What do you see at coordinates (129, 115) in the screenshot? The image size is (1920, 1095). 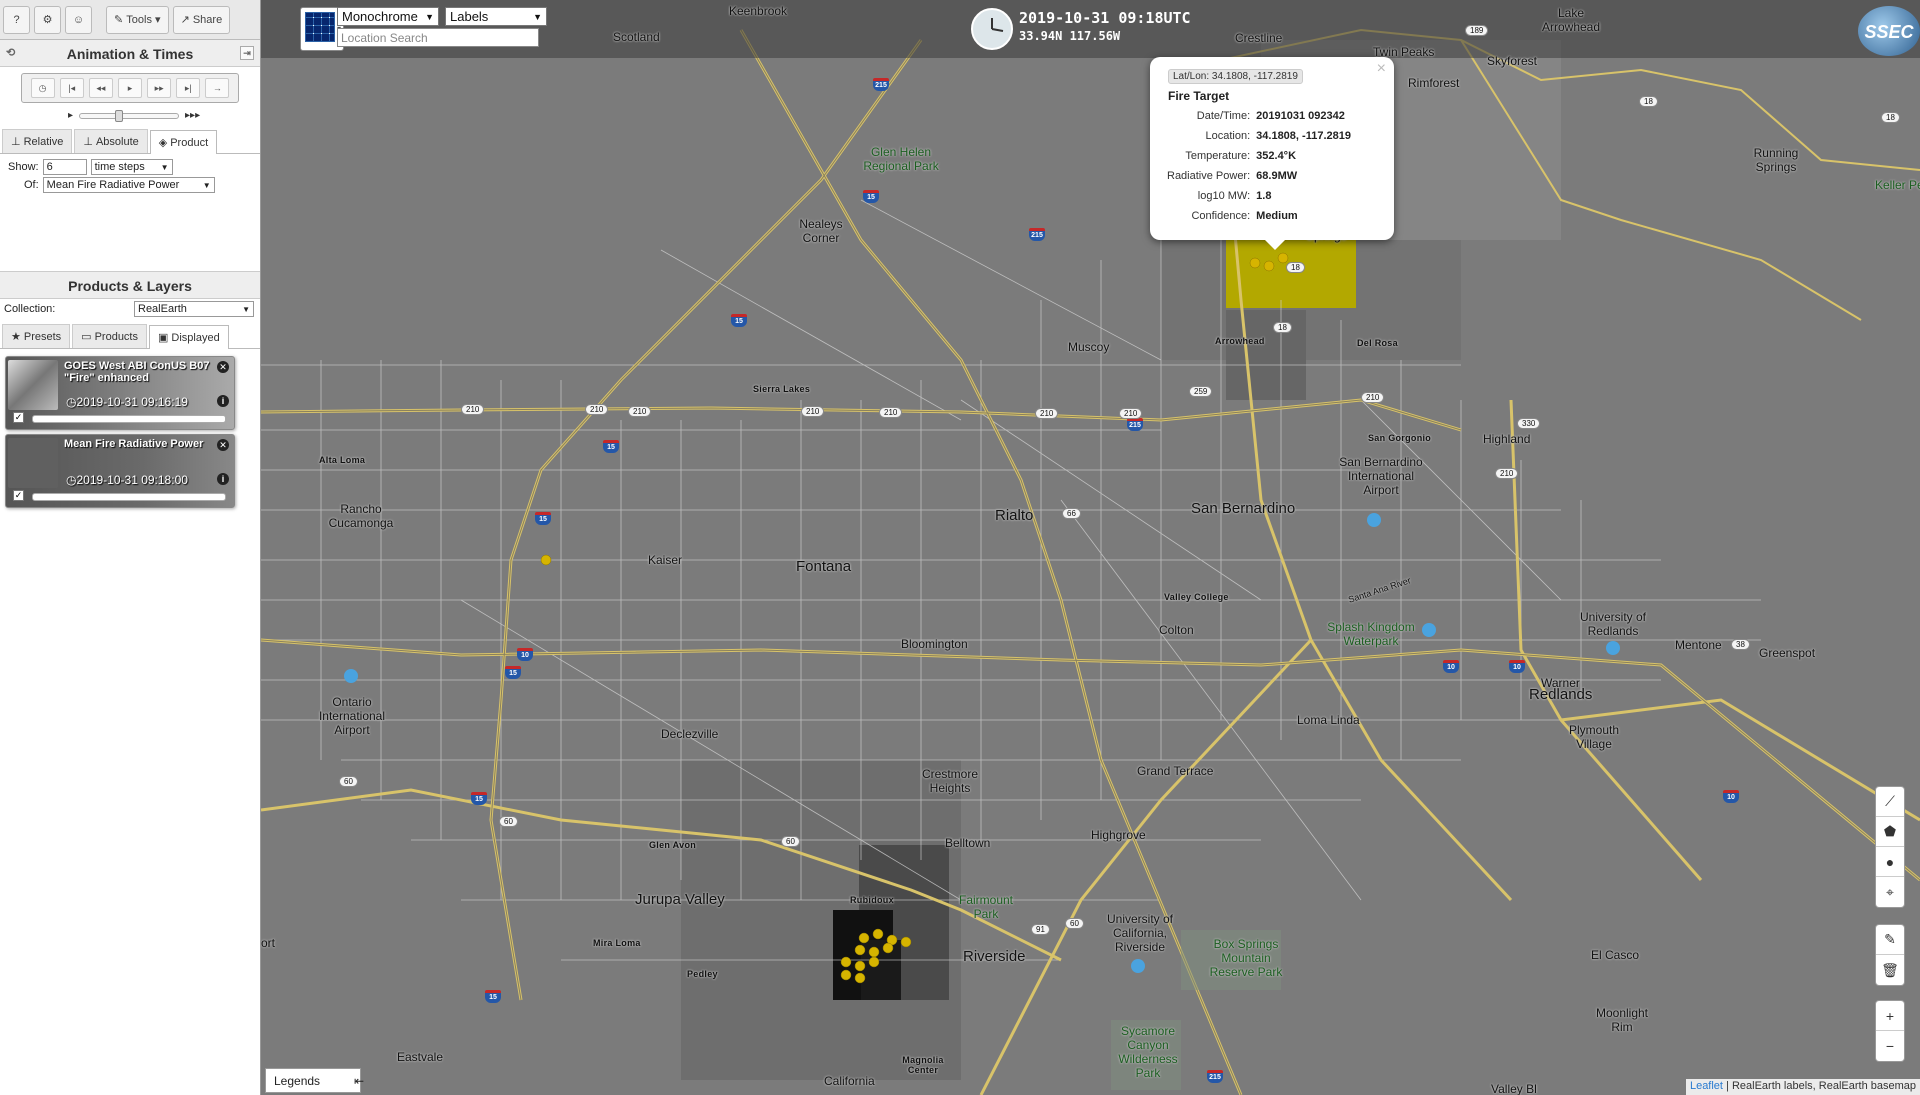 I see `speed-slider` at bounding box center [129, 115].